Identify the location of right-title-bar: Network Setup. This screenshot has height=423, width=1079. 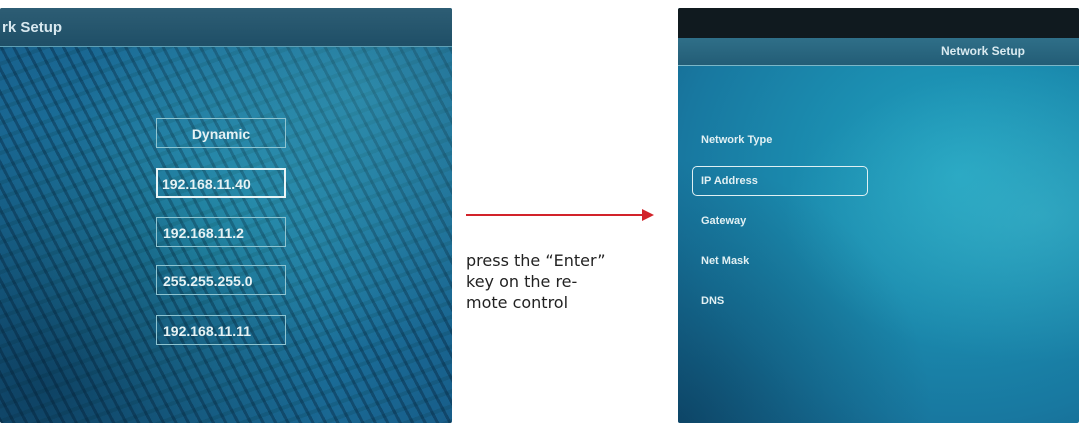
(878, 52).